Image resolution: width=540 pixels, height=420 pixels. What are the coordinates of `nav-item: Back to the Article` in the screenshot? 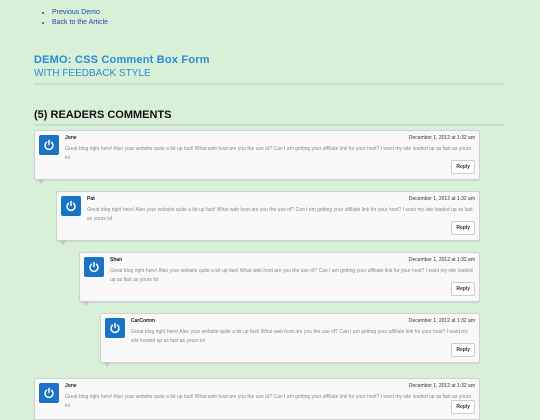 It's located at (80, 23).